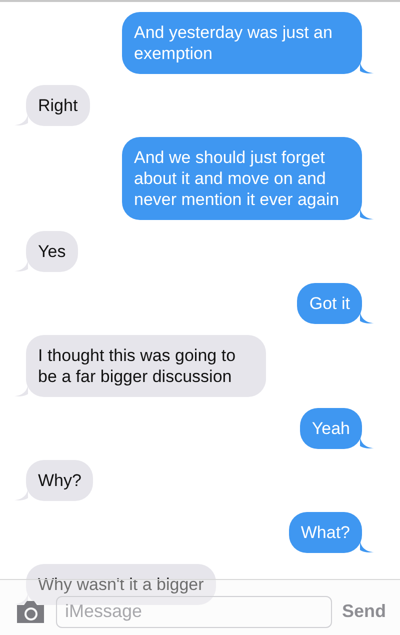 This screenshot has width=400, height=635. What do you see at coordinates (146, 366) in the screenshot?
I see `received-message: I thought this was going to be a far bigger discussion` at bounding box center [146, 366].